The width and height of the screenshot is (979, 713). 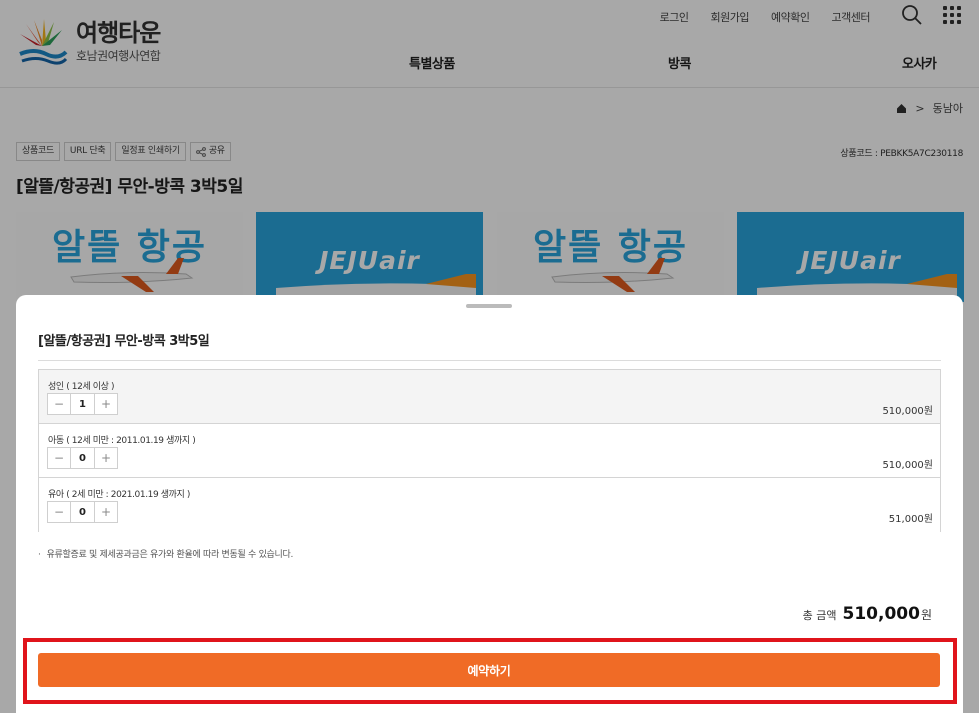 I want to click on total-amount: 510,000, so click(x=881, y=614).